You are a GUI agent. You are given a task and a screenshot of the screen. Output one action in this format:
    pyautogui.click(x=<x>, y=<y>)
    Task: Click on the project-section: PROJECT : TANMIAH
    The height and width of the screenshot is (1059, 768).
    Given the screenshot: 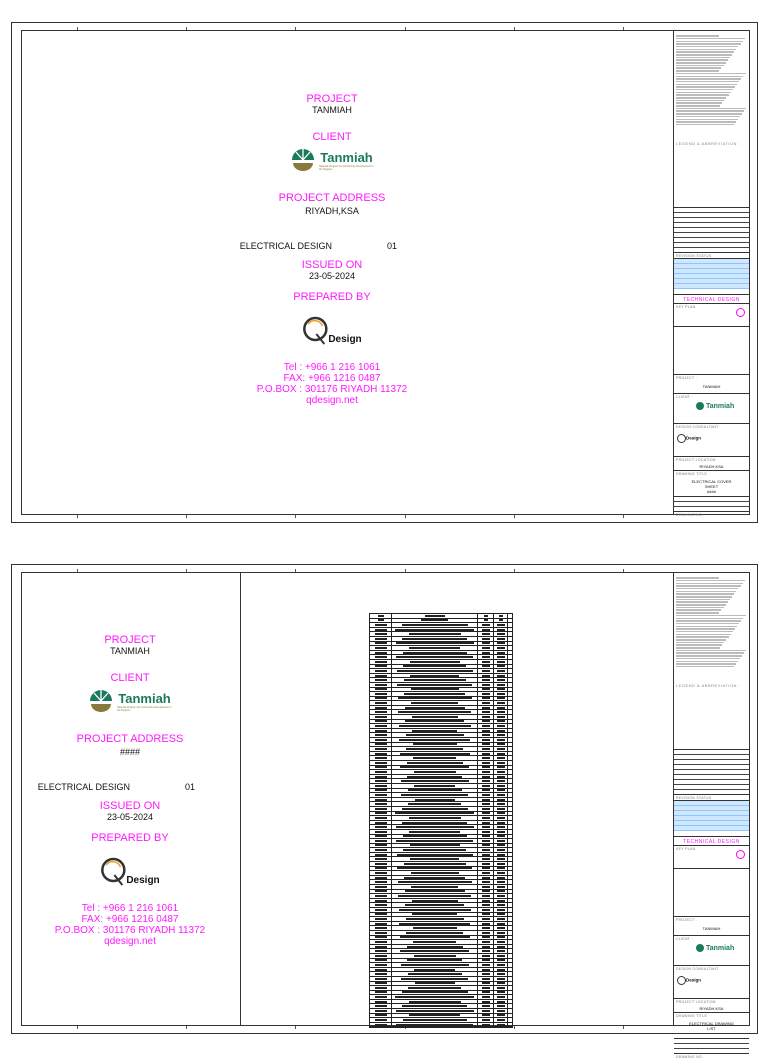 What is the action you would take?
    pyautogui.click(x=711, y=383)
    